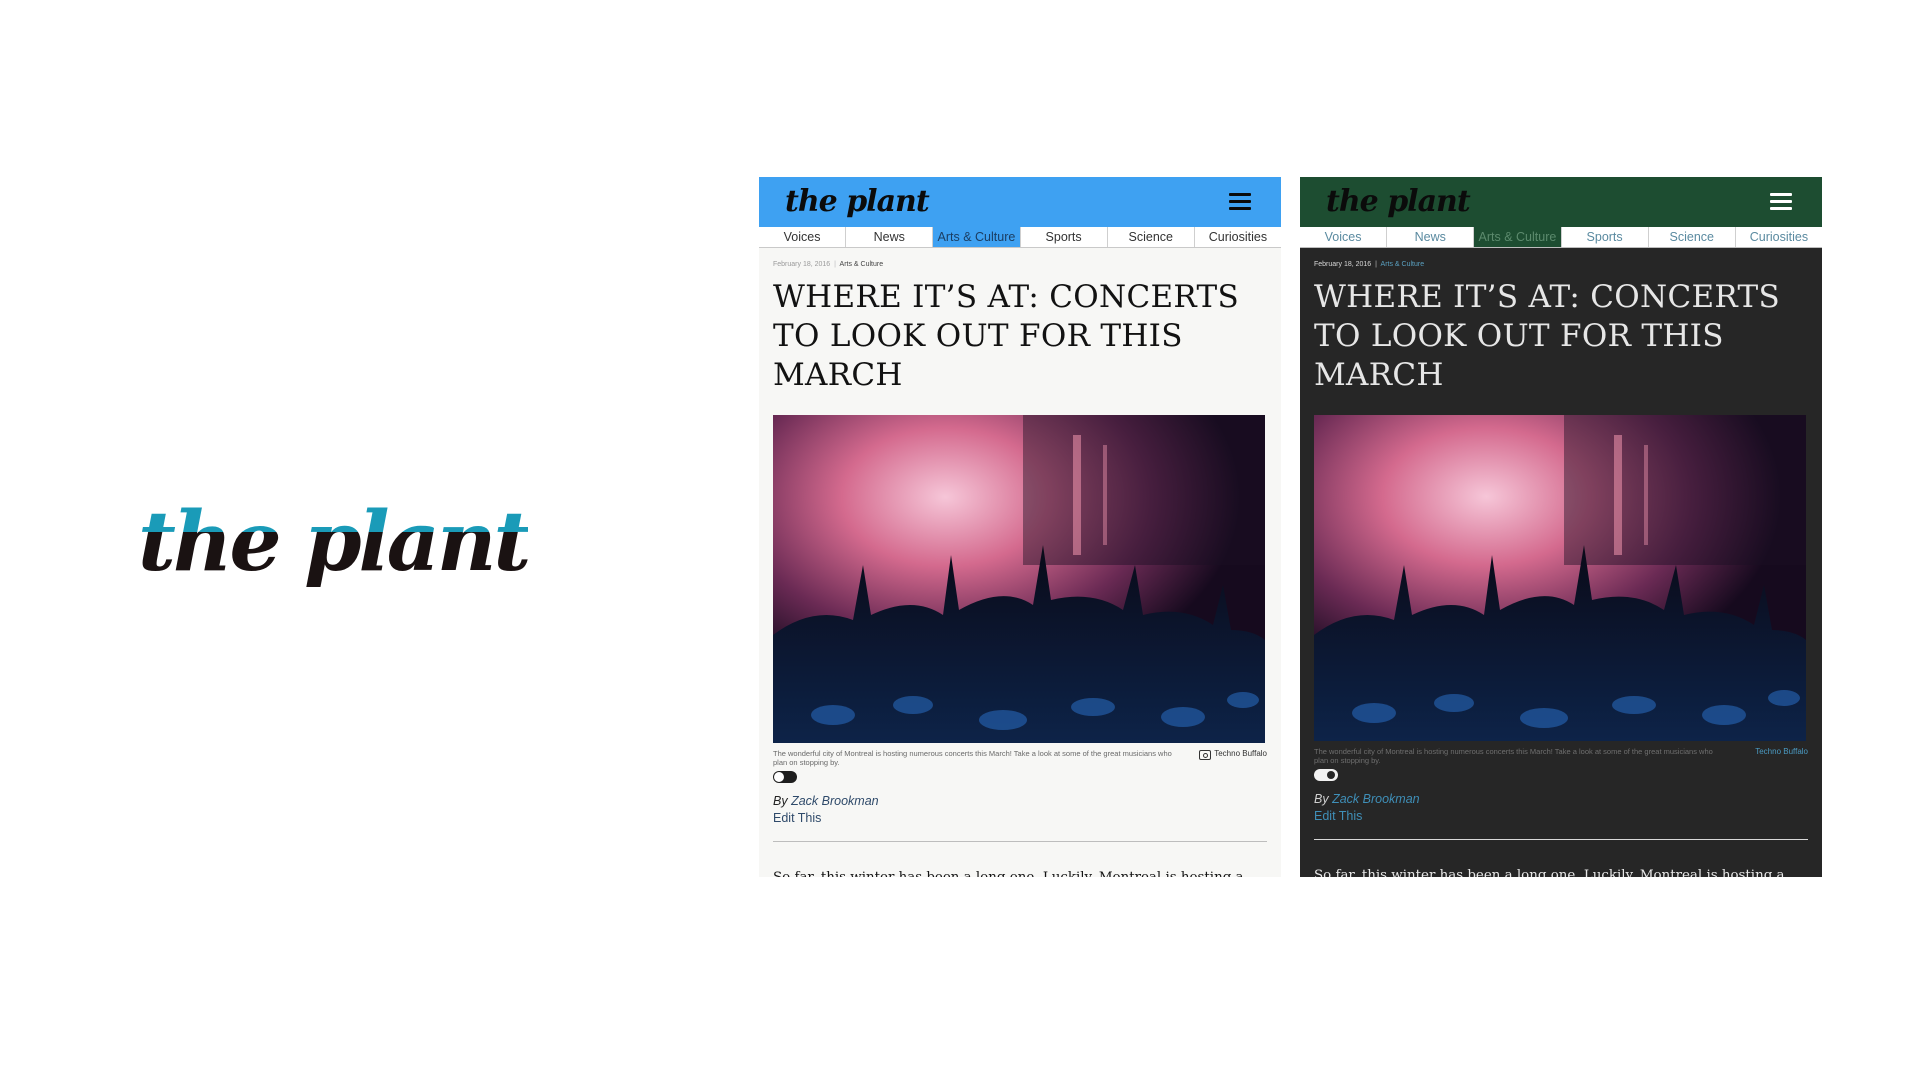 This screenshot has height=1080, width=1920. What do you see at coordinates (333, 546) in the screenshot?
I see `the-plant-logo: the plant the plant` at bounding box center [333, 546].